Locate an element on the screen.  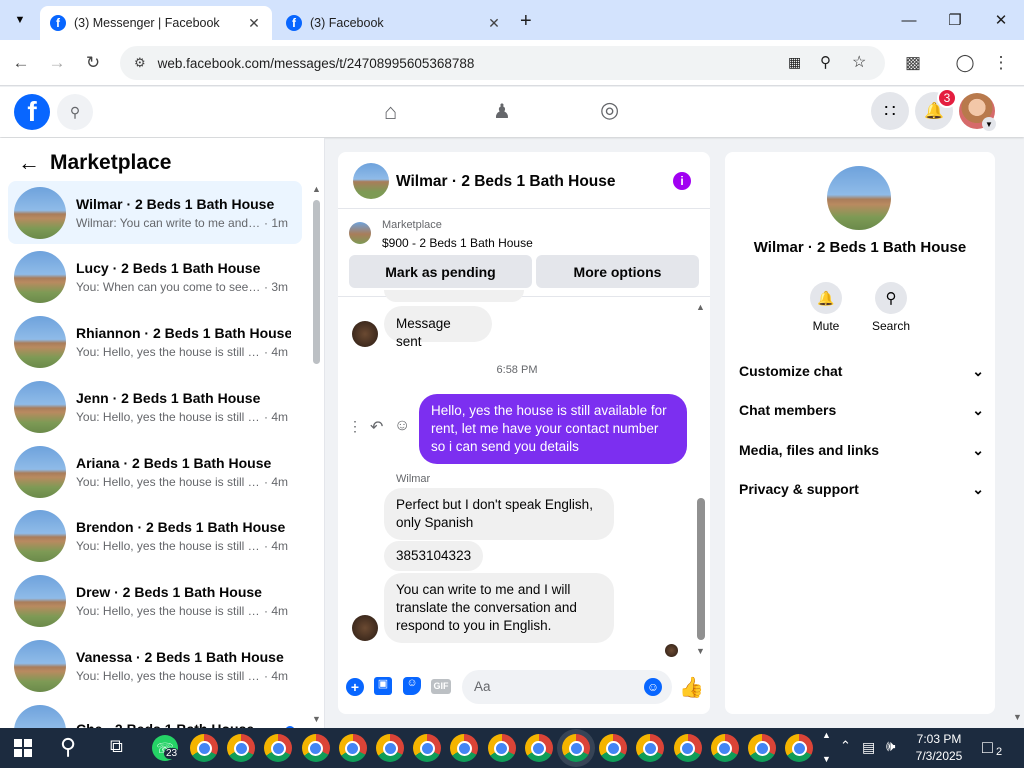
gif-icon: GIF is located at coordinates (441, 686).